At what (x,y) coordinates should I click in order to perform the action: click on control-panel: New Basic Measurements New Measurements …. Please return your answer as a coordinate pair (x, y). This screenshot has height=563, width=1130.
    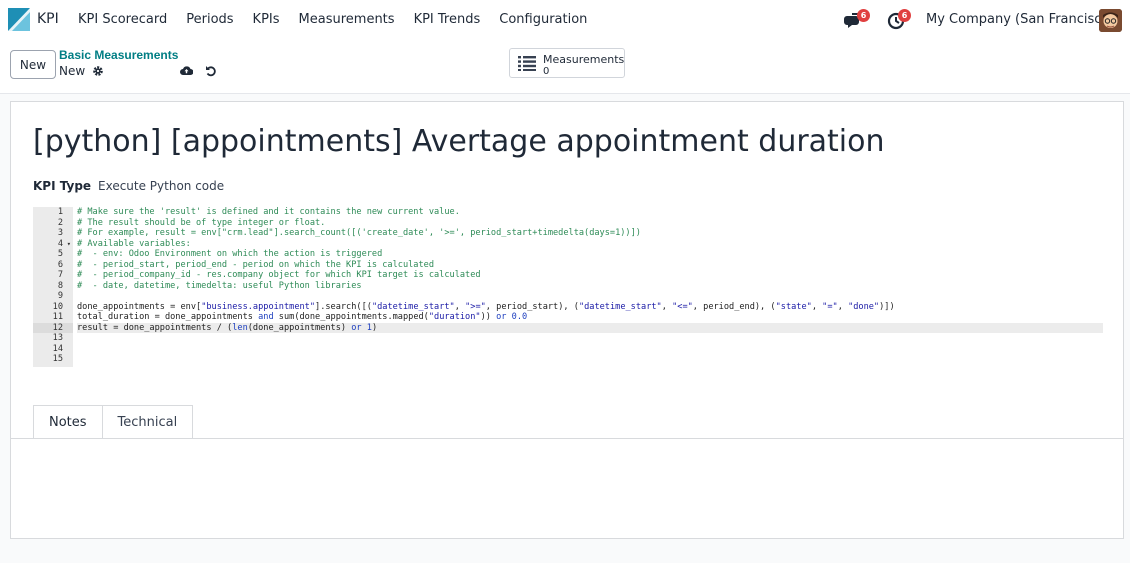
    Looking at the image, I should click on (565, 67).